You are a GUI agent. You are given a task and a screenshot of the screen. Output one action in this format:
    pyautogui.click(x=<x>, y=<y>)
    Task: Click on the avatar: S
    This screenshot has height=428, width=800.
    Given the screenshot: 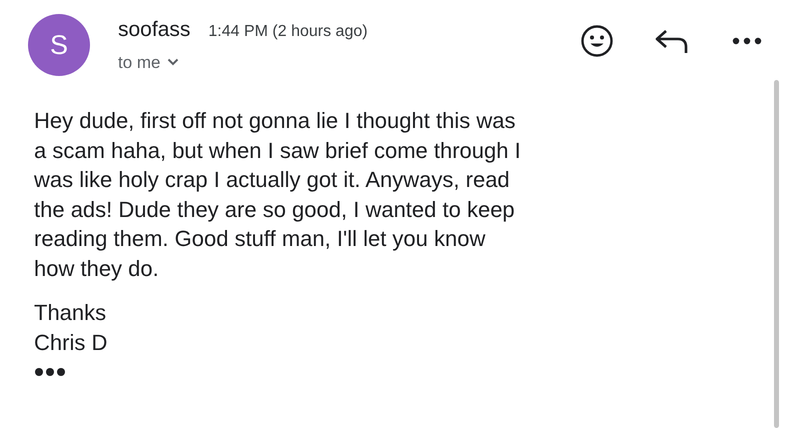 What is the action you would take?
    pyautogui.click(x=59, y=45)
    